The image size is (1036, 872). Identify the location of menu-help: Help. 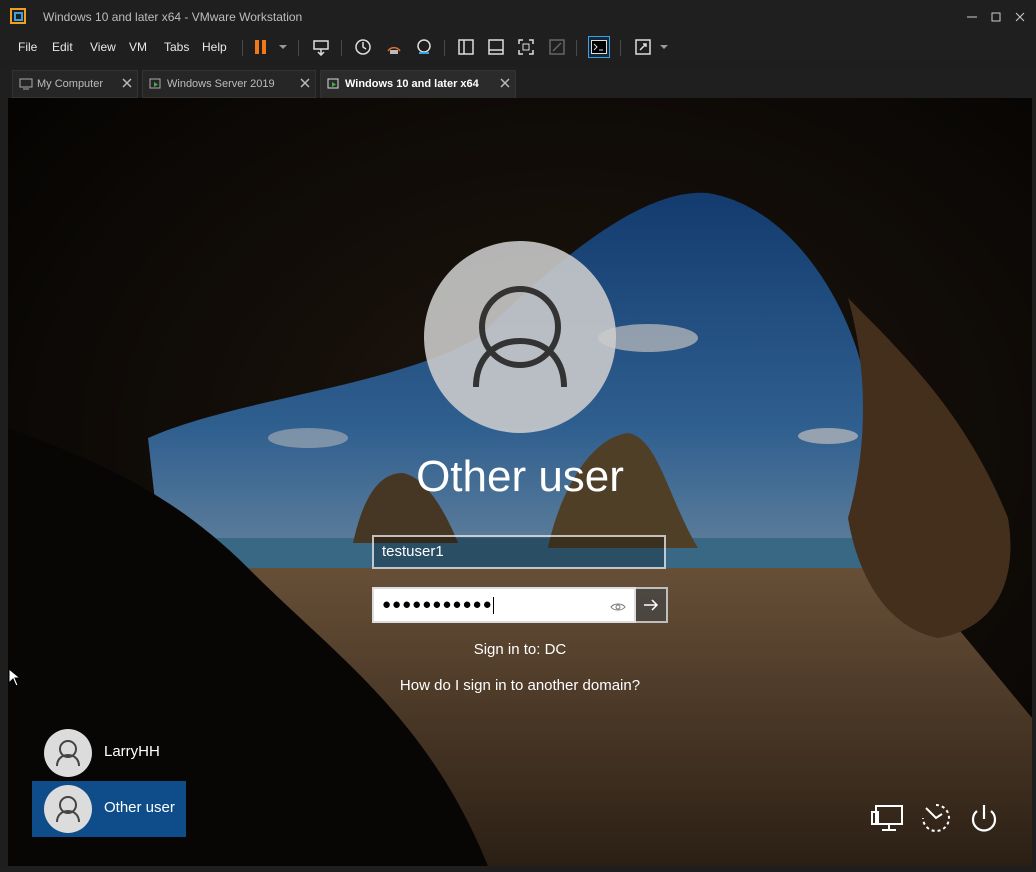
(214, 47).